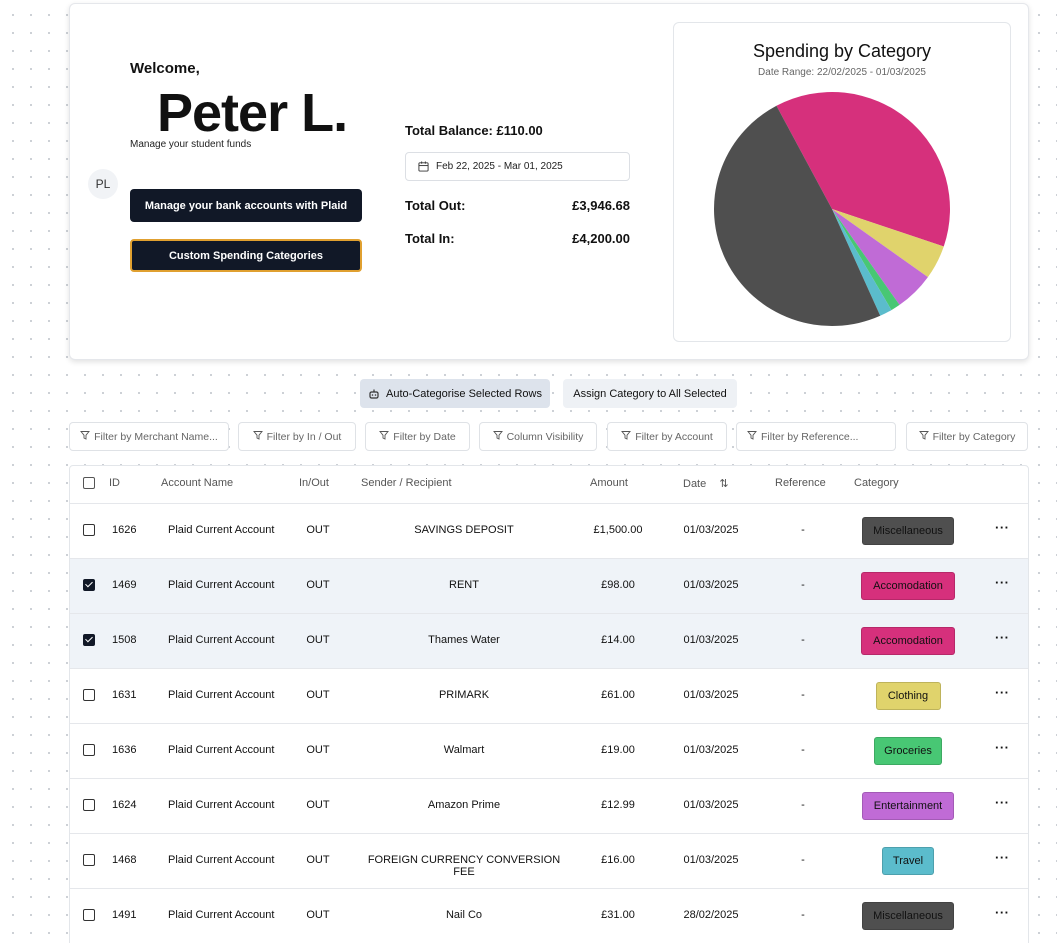 This screenshot has width=1057, height=943. I want to click on auto-categorise-button: Auto-Categorise Selected Rows, so click(455, 393).